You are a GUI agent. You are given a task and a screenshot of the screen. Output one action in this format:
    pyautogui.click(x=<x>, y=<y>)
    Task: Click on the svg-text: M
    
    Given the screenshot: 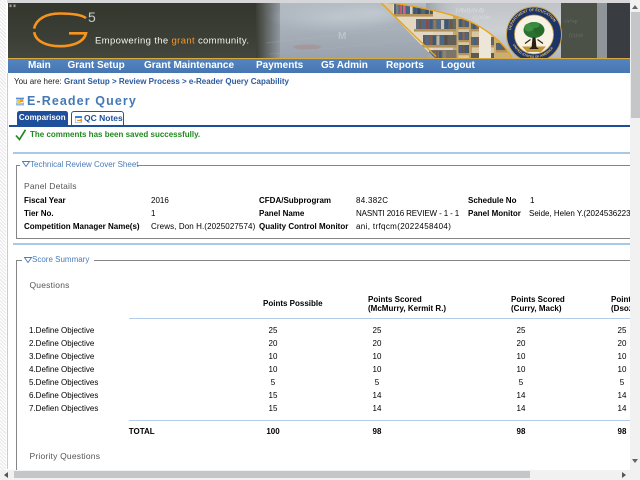 What is the action you would take?
    pyautogui.click(x=342, y=36)
    